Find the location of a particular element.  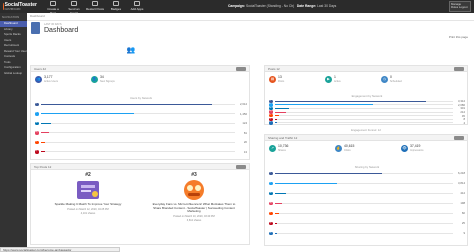

campaign-label: Campaign: is located at coordinates (237, 6).